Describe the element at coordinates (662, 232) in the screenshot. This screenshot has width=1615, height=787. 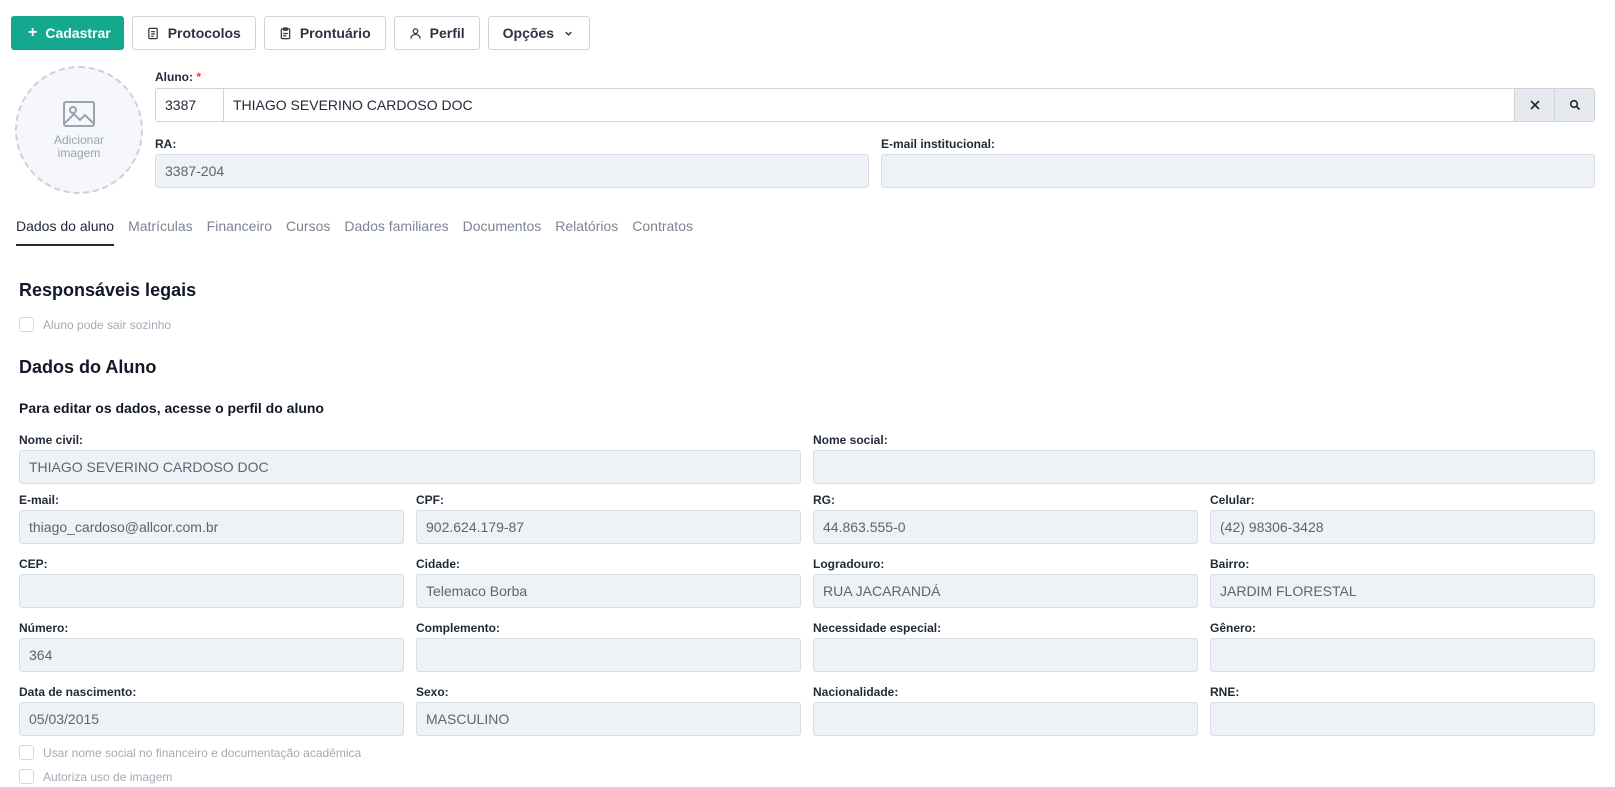
I see `tab-contratos: Contratos` at that location.